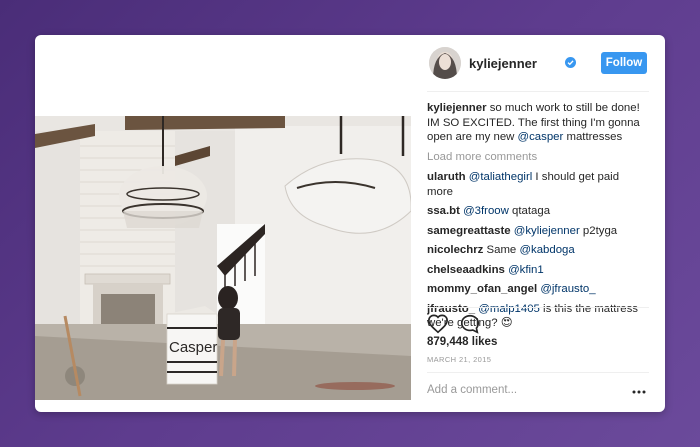 The height and width of the screenshot is (447, 700). I want to click on header-divider, so click(538, 91).